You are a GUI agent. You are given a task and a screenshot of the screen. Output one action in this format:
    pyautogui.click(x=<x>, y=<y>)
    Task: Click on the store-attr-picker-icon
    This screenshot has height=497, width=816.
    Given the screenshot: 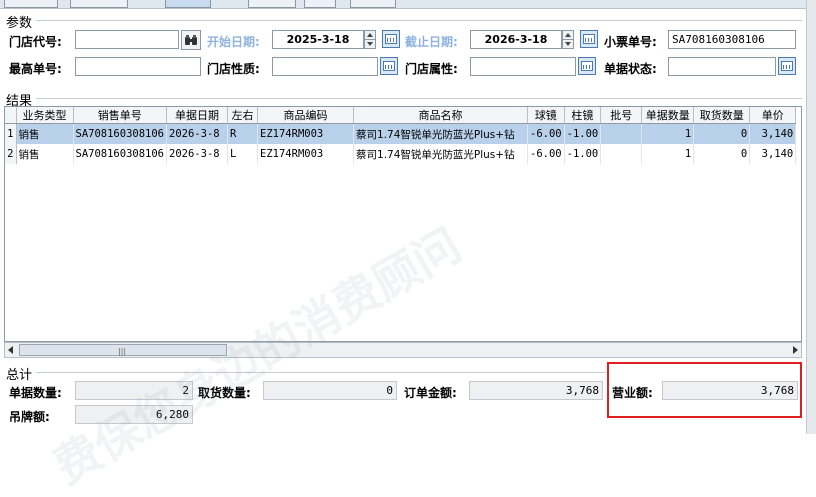 What is the action you would take?
    pyautogui.click(x=587, y=66)
    